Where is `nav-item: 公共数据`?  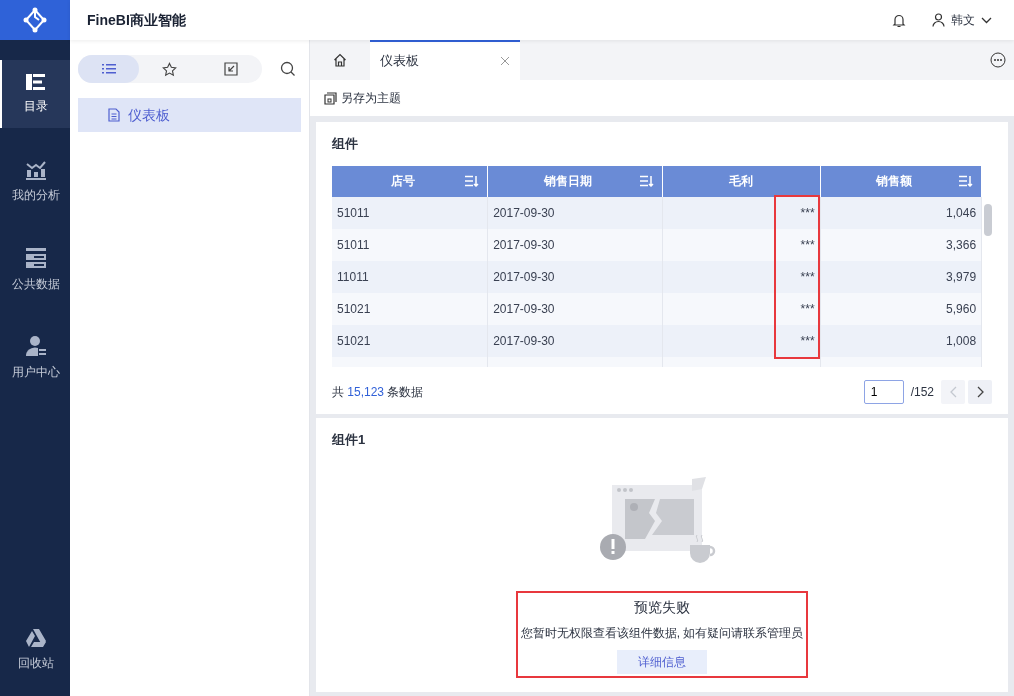
nav-item: 公共数据 is located at coordinates (35, 270).